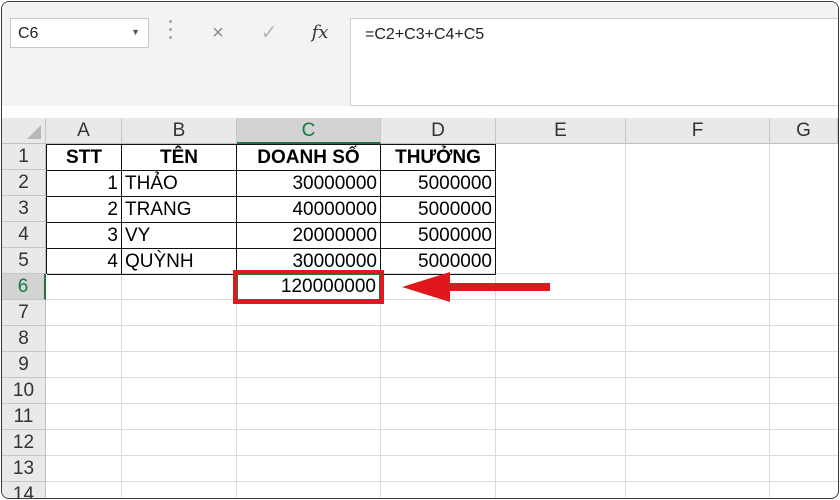  I want to click on column-header-f: F, so click(698, 131).